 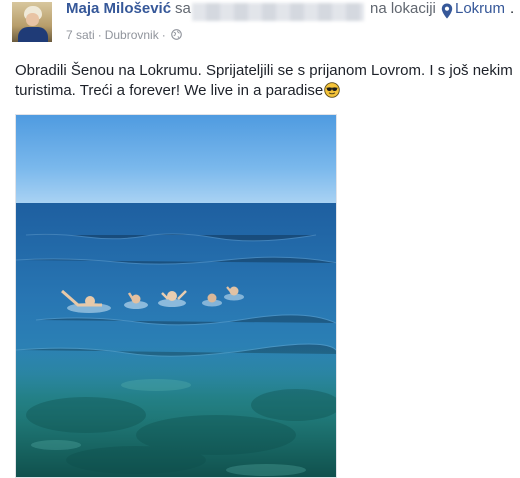 I want to click on location-prefix-label: na lokaciji, so click(x=403, y=8).